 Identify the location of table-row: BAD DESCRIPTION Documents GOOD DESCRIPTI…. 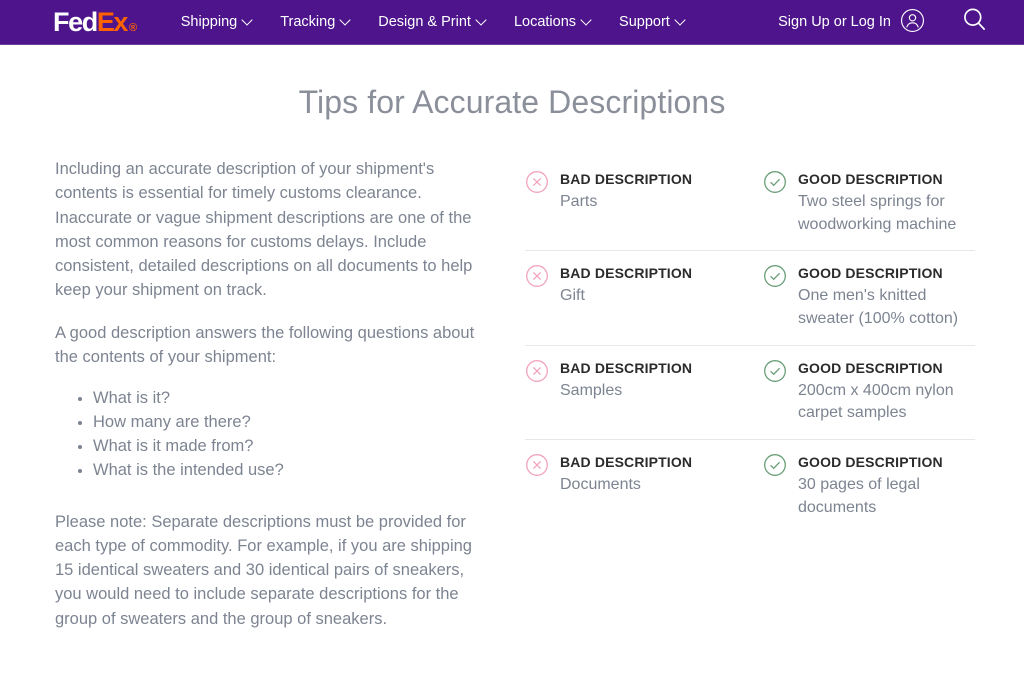
(750, 486).